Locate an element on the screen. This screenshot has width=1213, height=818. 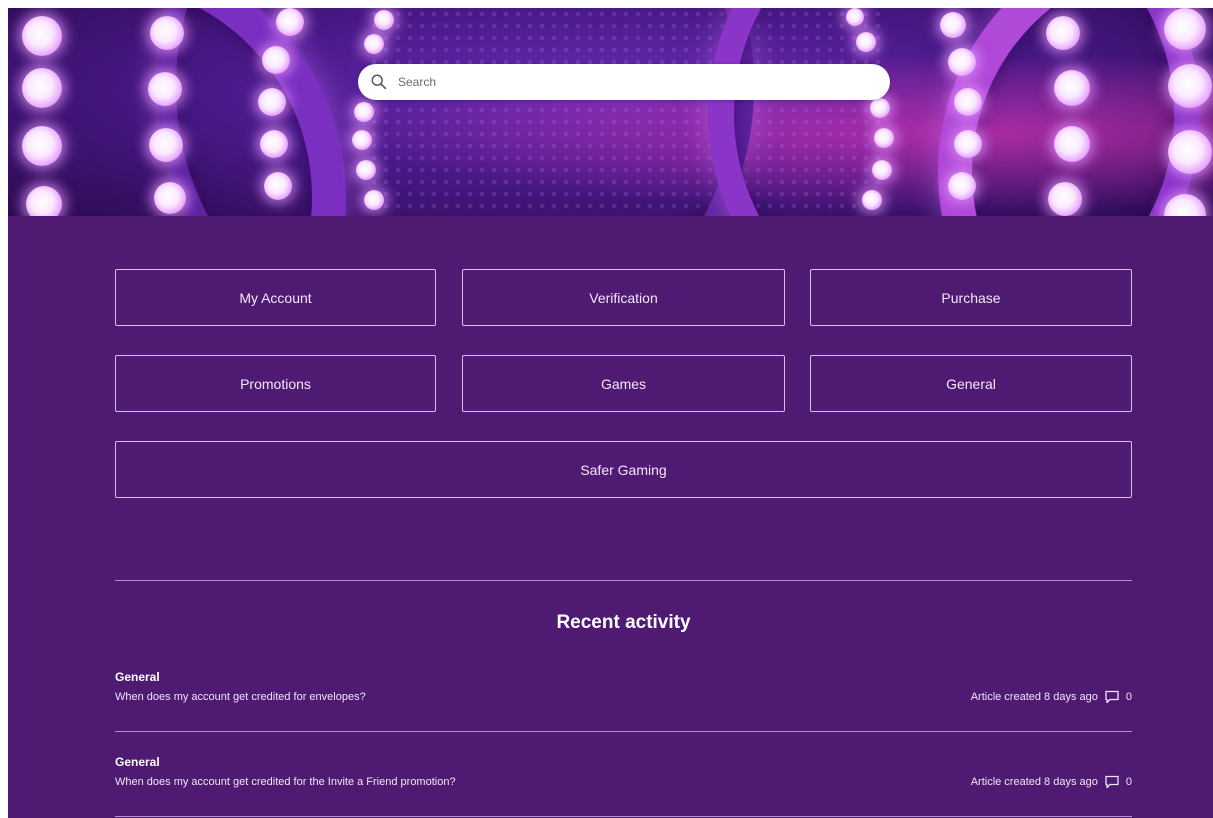
recent-activity-heading: Recent activity is located at coordinates (623, 622).